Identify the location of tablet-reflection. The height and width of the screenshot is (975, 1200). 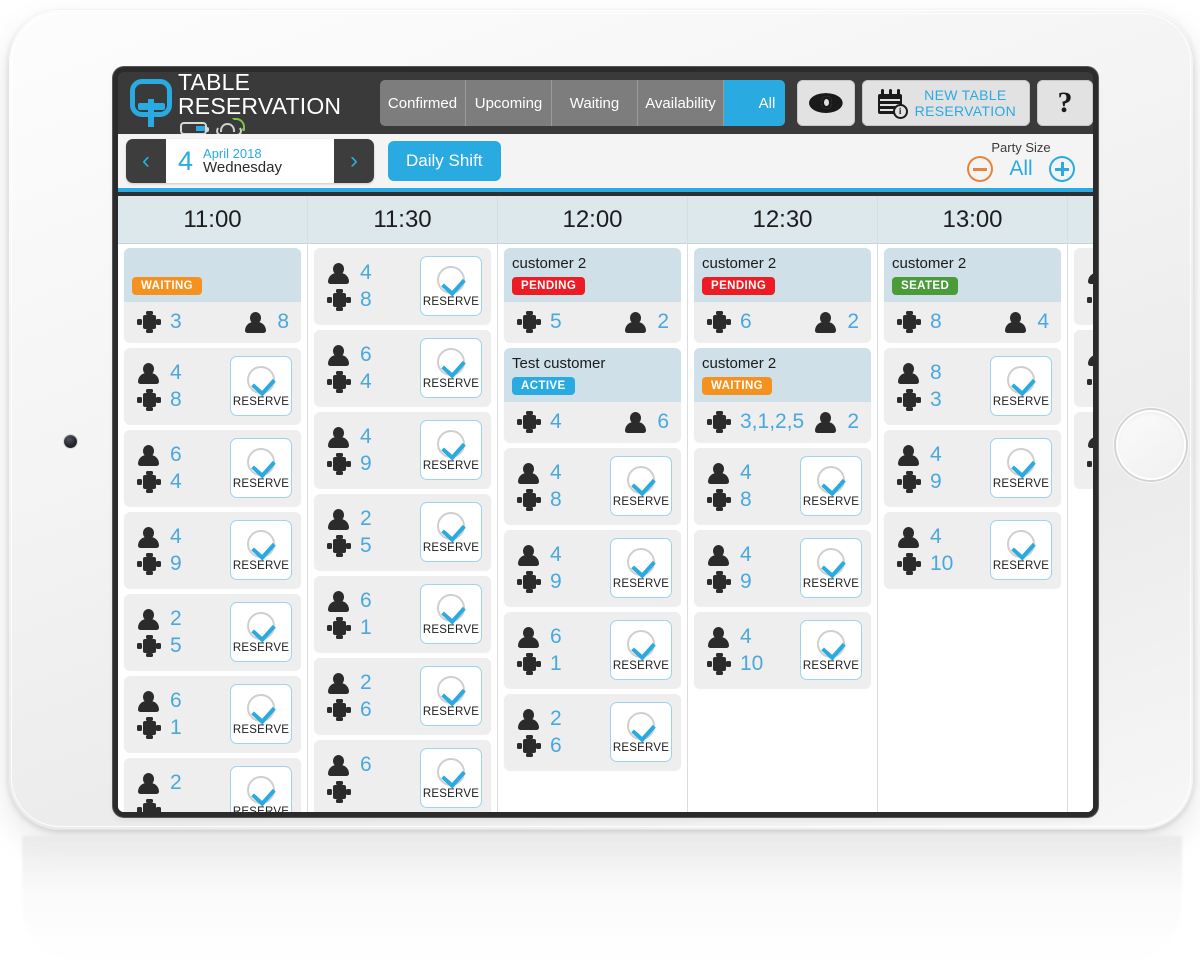
(602, 900).